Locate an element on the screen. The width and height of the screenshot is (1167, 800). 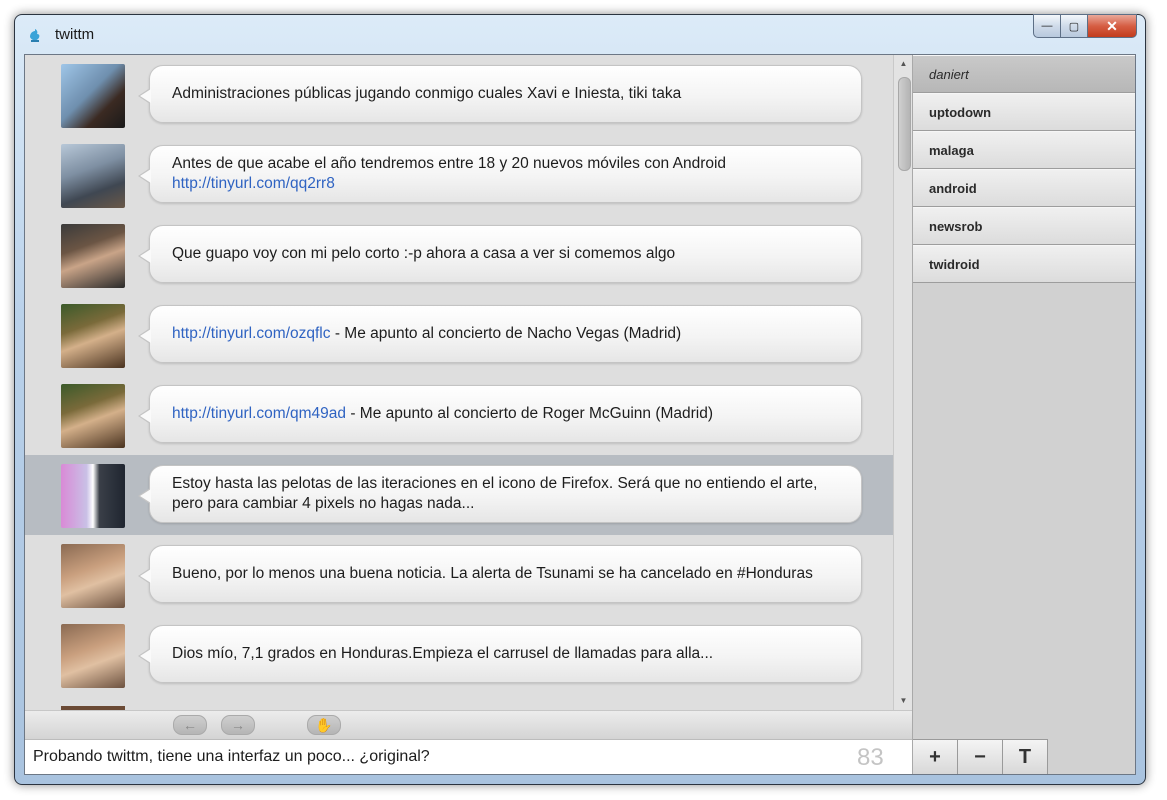
scroll-thumb is located at coordinates (904, 124).